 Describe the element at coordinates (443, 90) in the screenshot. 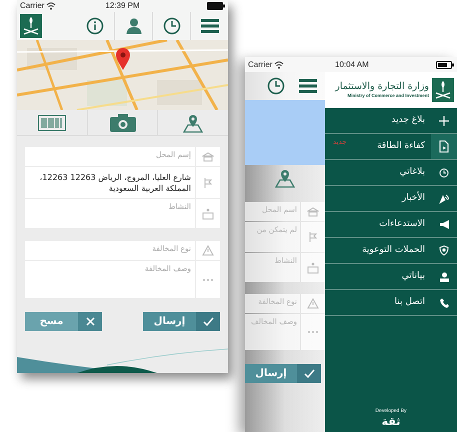

I see `emblem-logo` at that location.